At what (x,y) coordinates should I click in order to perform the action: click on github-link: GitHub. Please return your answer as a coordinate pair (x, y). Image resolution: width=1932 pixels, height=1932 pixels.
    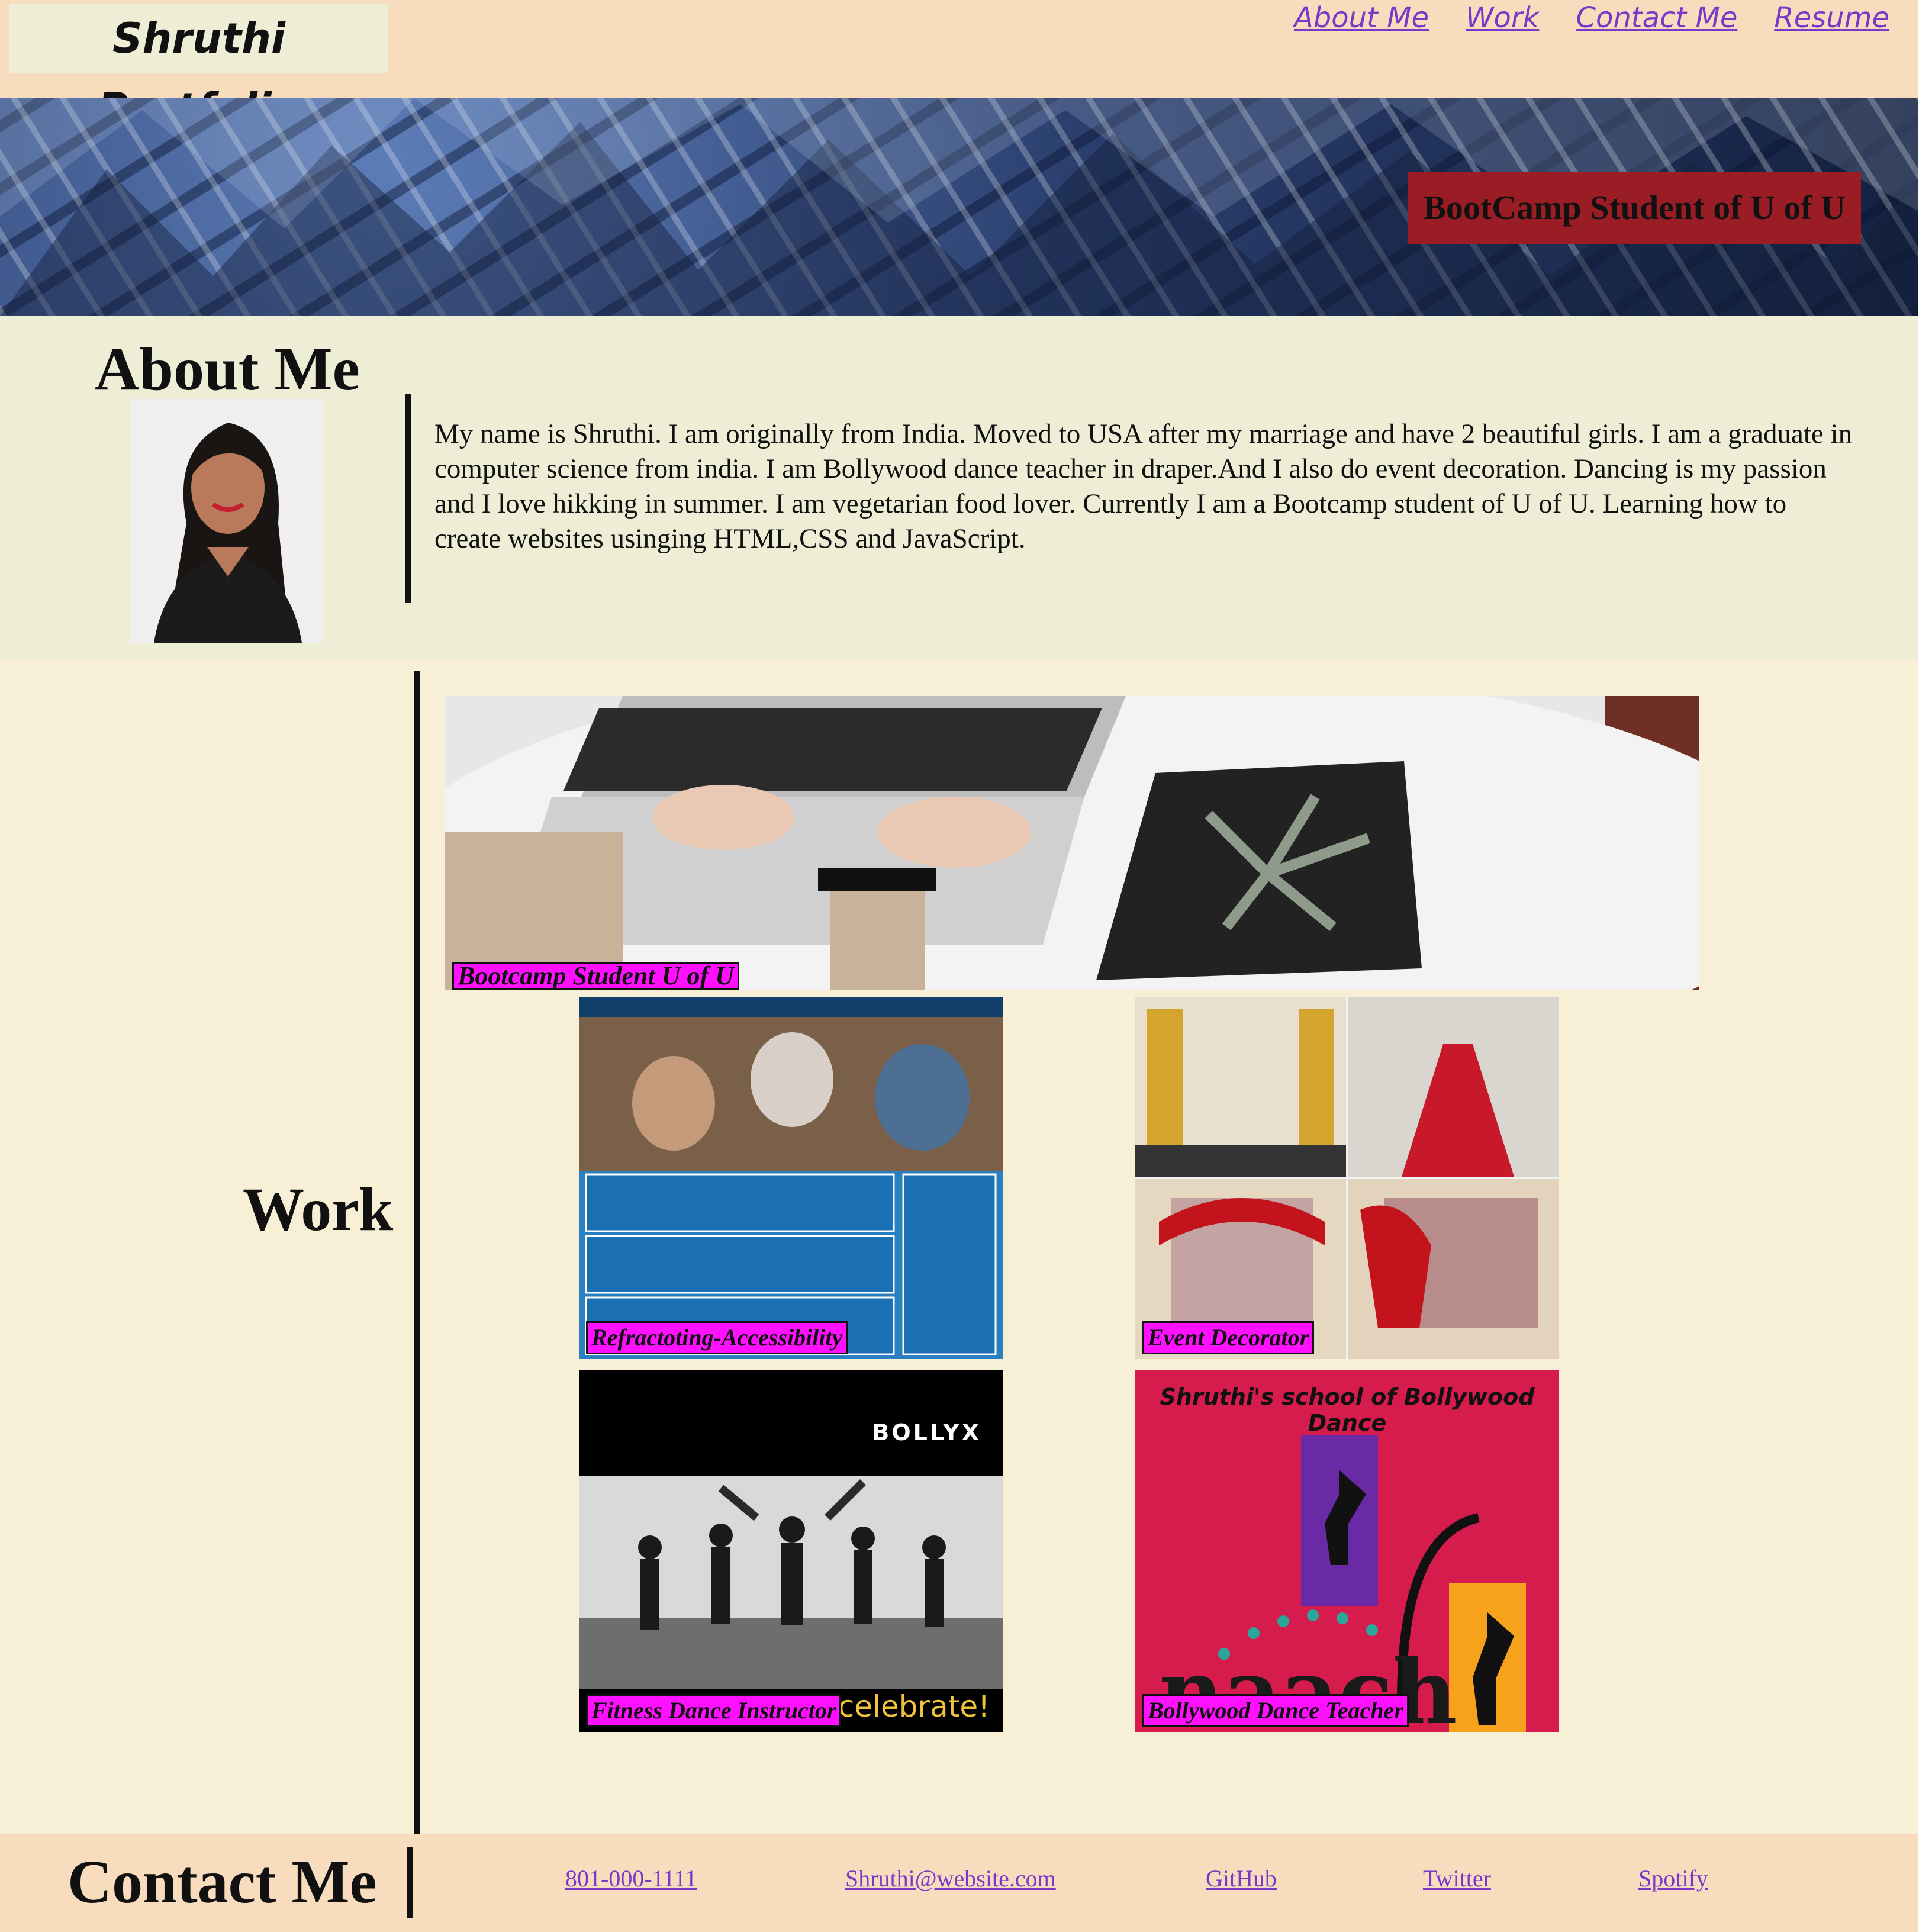
    Looking at the image, I should click on (1241, 1879).